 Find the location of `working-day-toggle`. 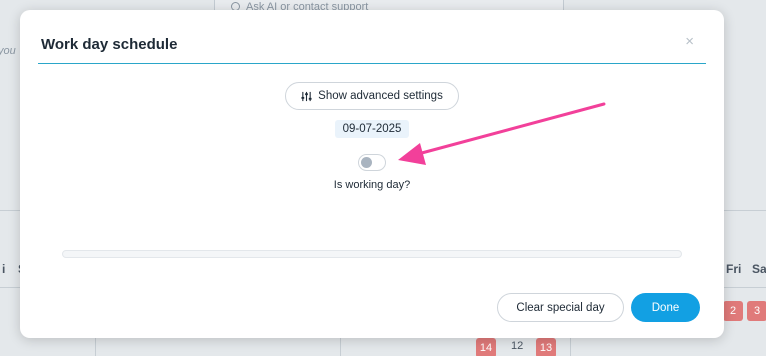

working-day-toggle is located at coordinates (372, 162).